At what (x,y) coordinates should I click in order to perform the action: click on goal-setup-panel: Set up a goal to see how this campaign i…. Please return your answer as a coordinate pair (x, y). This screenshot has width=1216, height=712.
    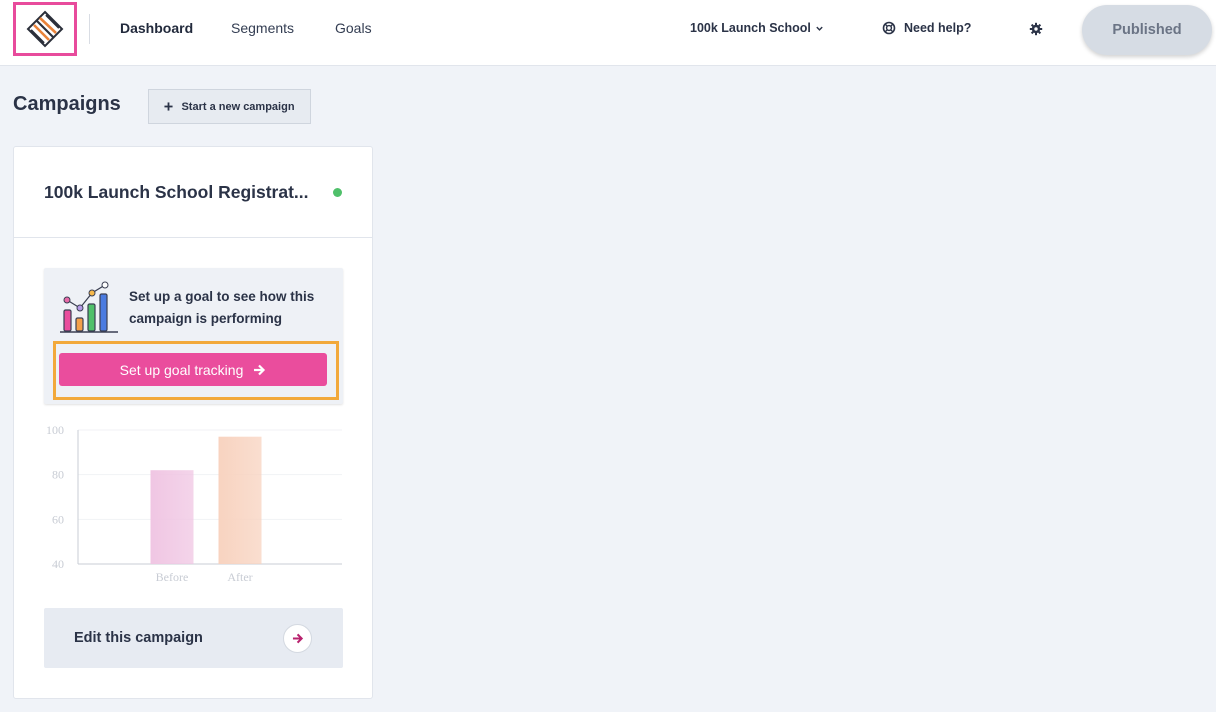
    Looking at the image, I should click on (193, 336).